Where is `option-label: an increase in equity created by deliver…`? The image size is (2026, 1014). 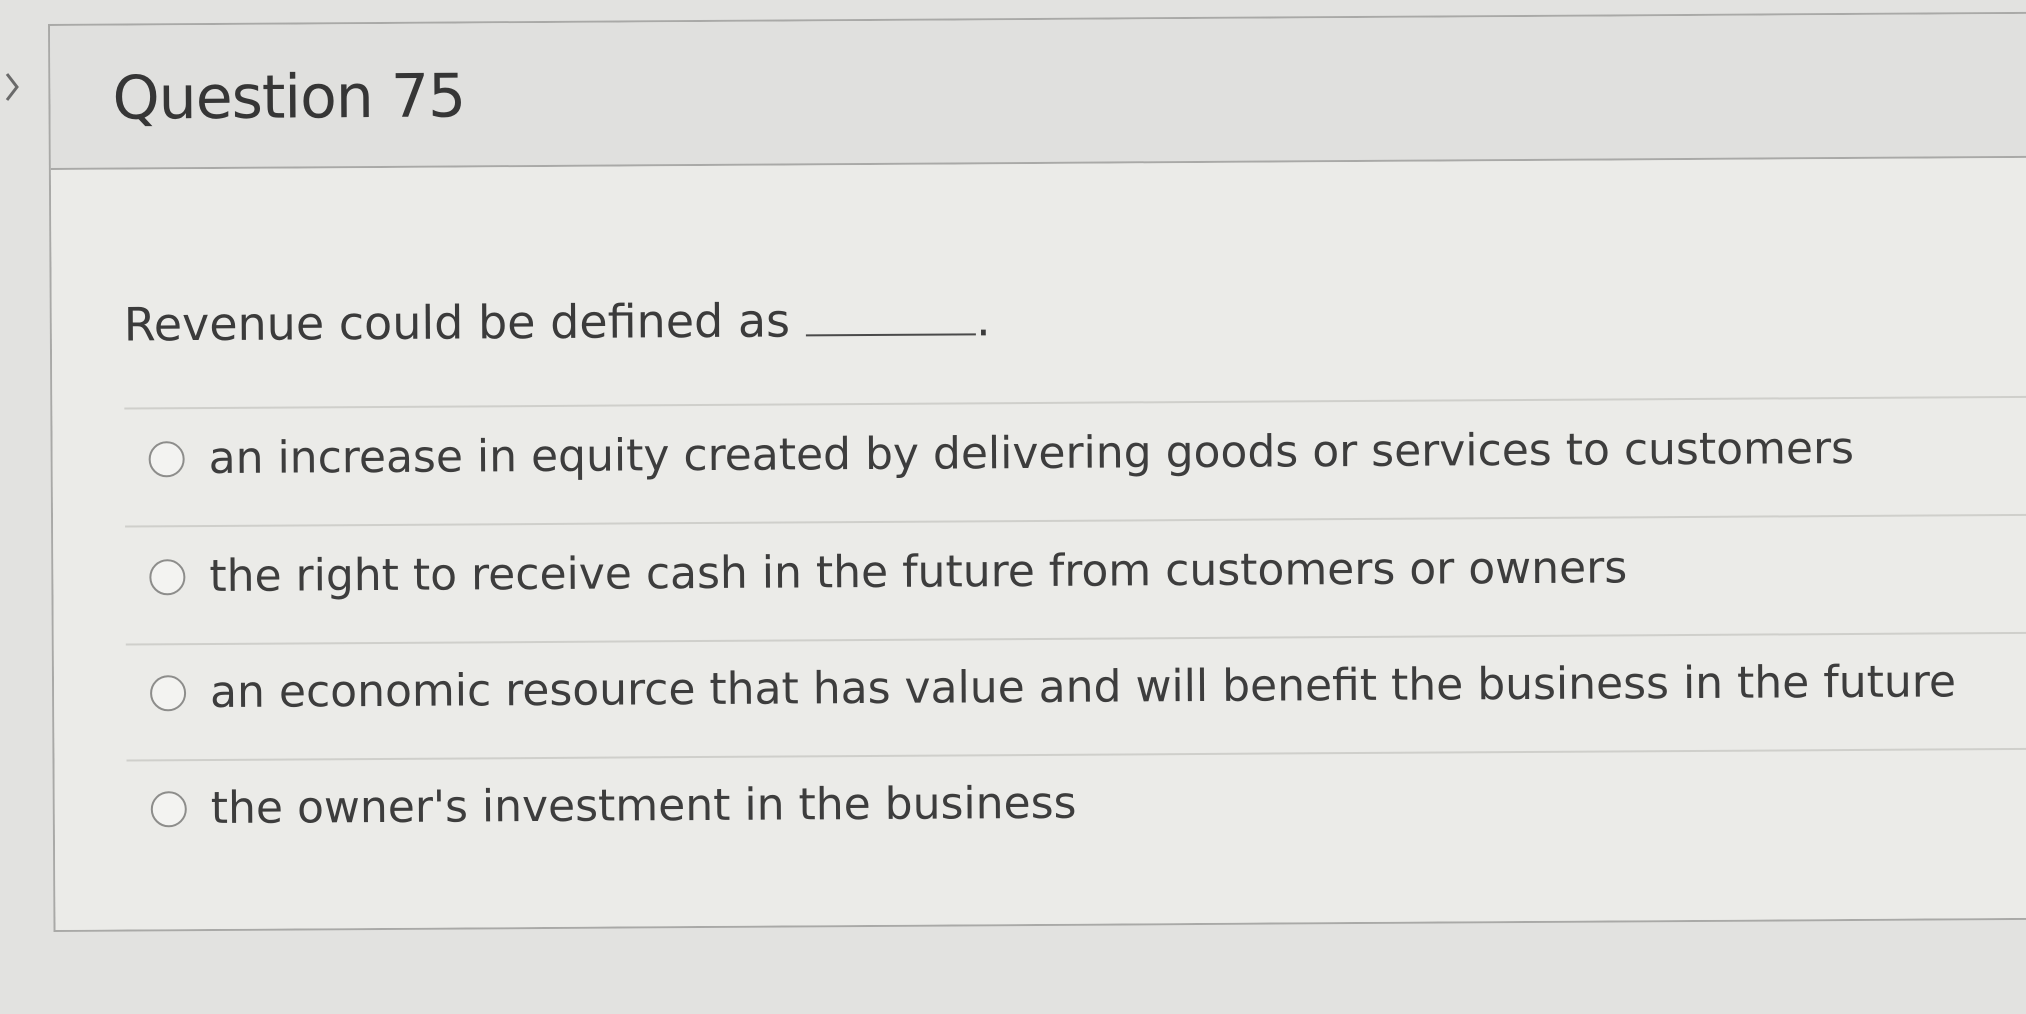 option-label: an increase in equity created by deliver… is located at coordinates (1031, 453).